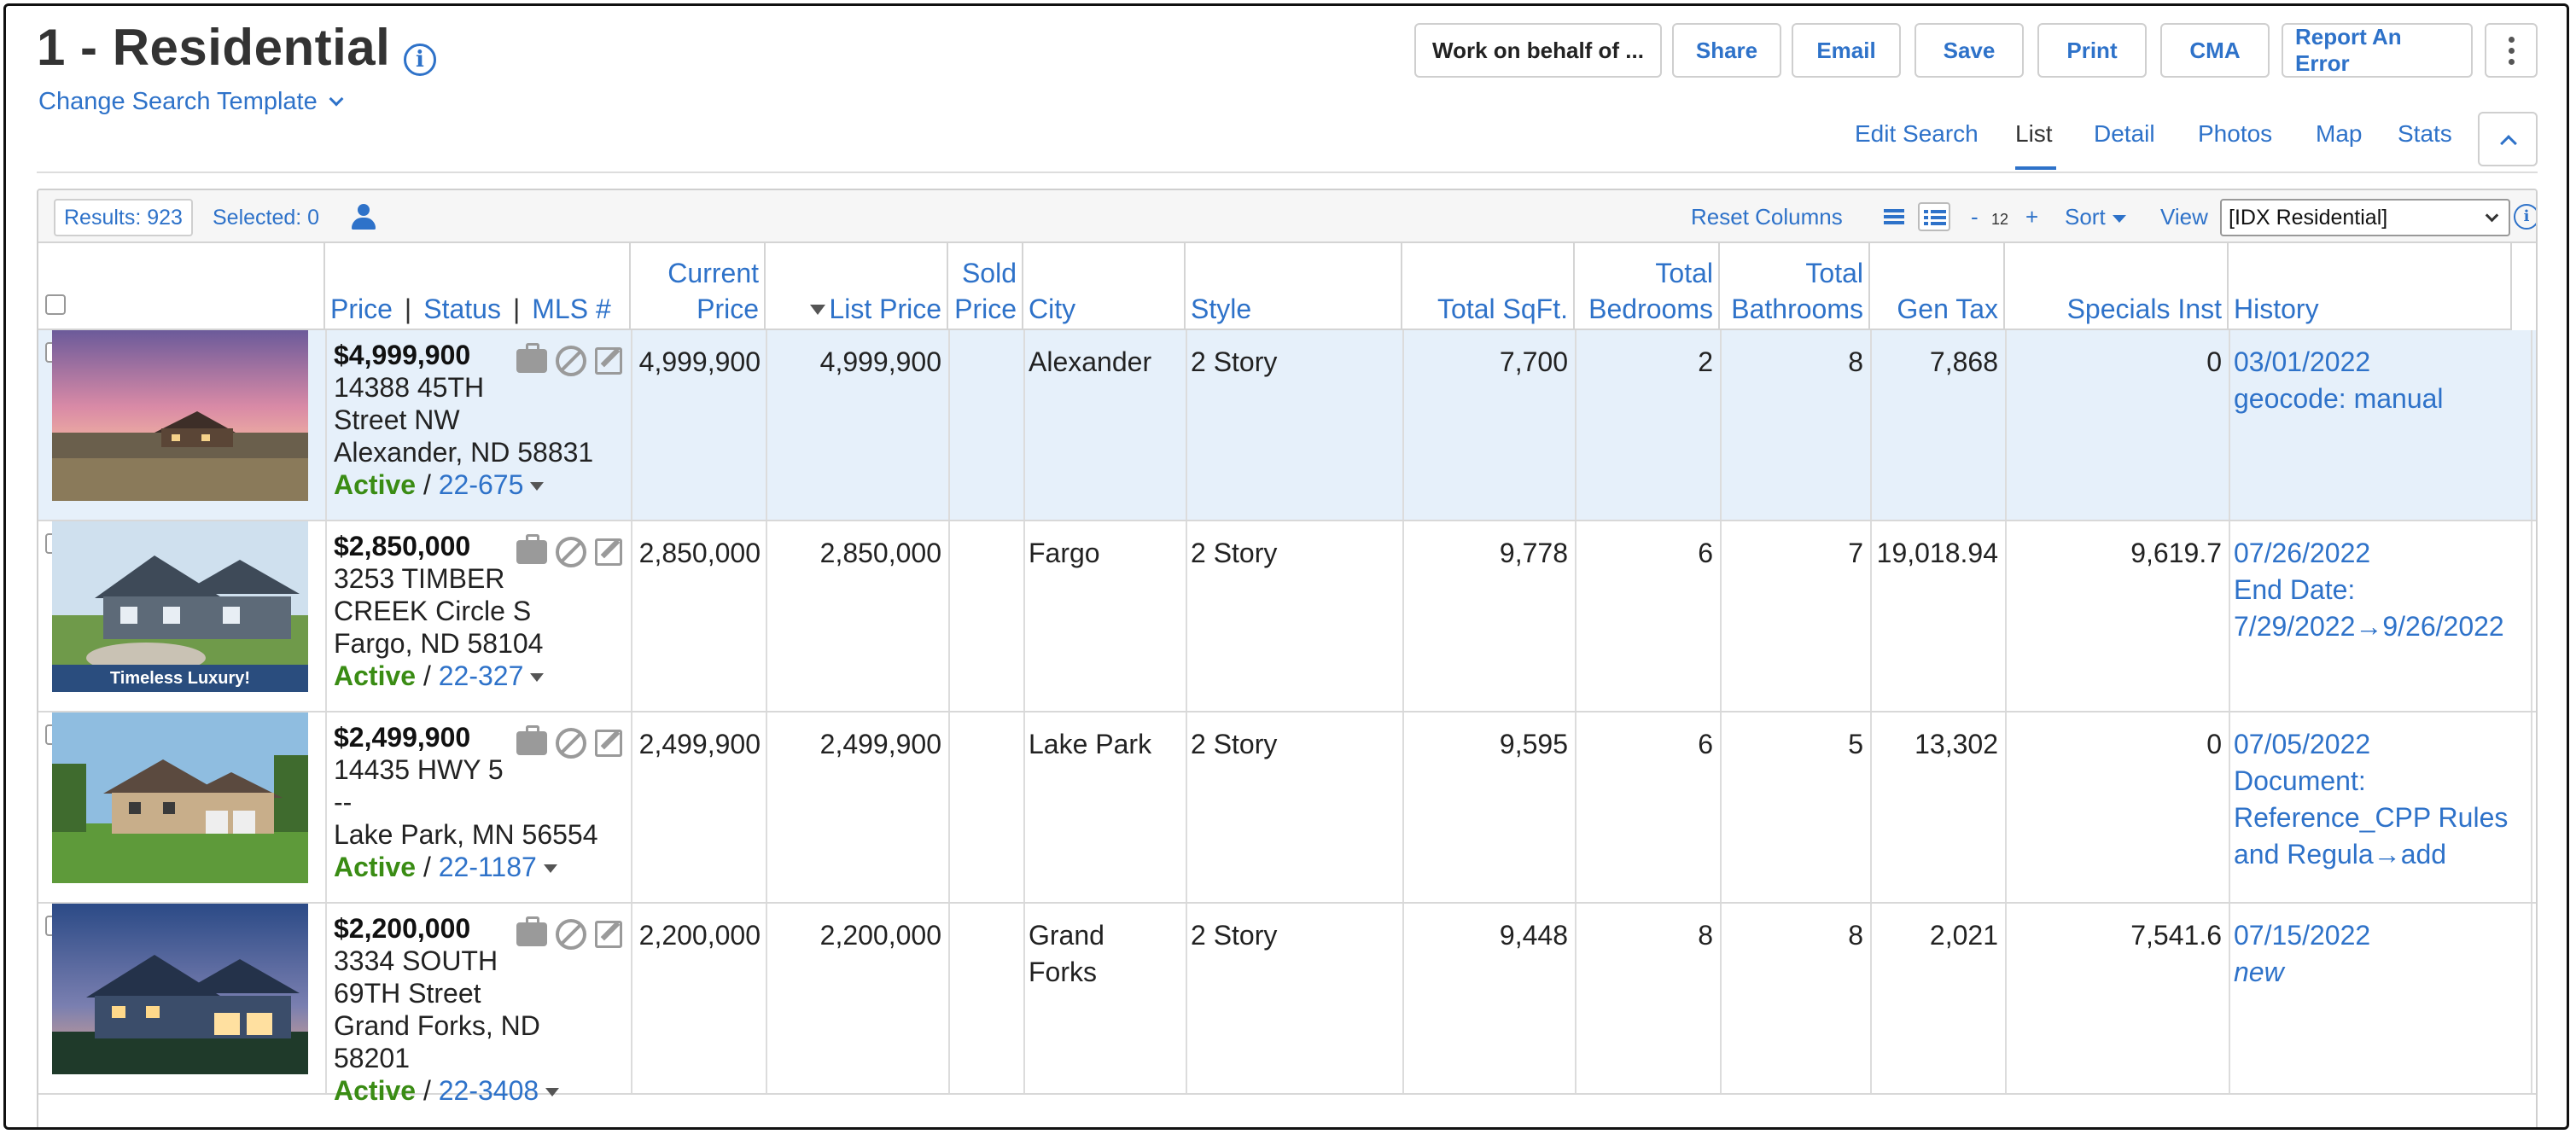 The height and width of the screenshot is (1140, 2576). What do you see at coordinates (402, 738) in the screenshot?
I see `listing-price: $2,499,900` at bounding box center [402, 738].